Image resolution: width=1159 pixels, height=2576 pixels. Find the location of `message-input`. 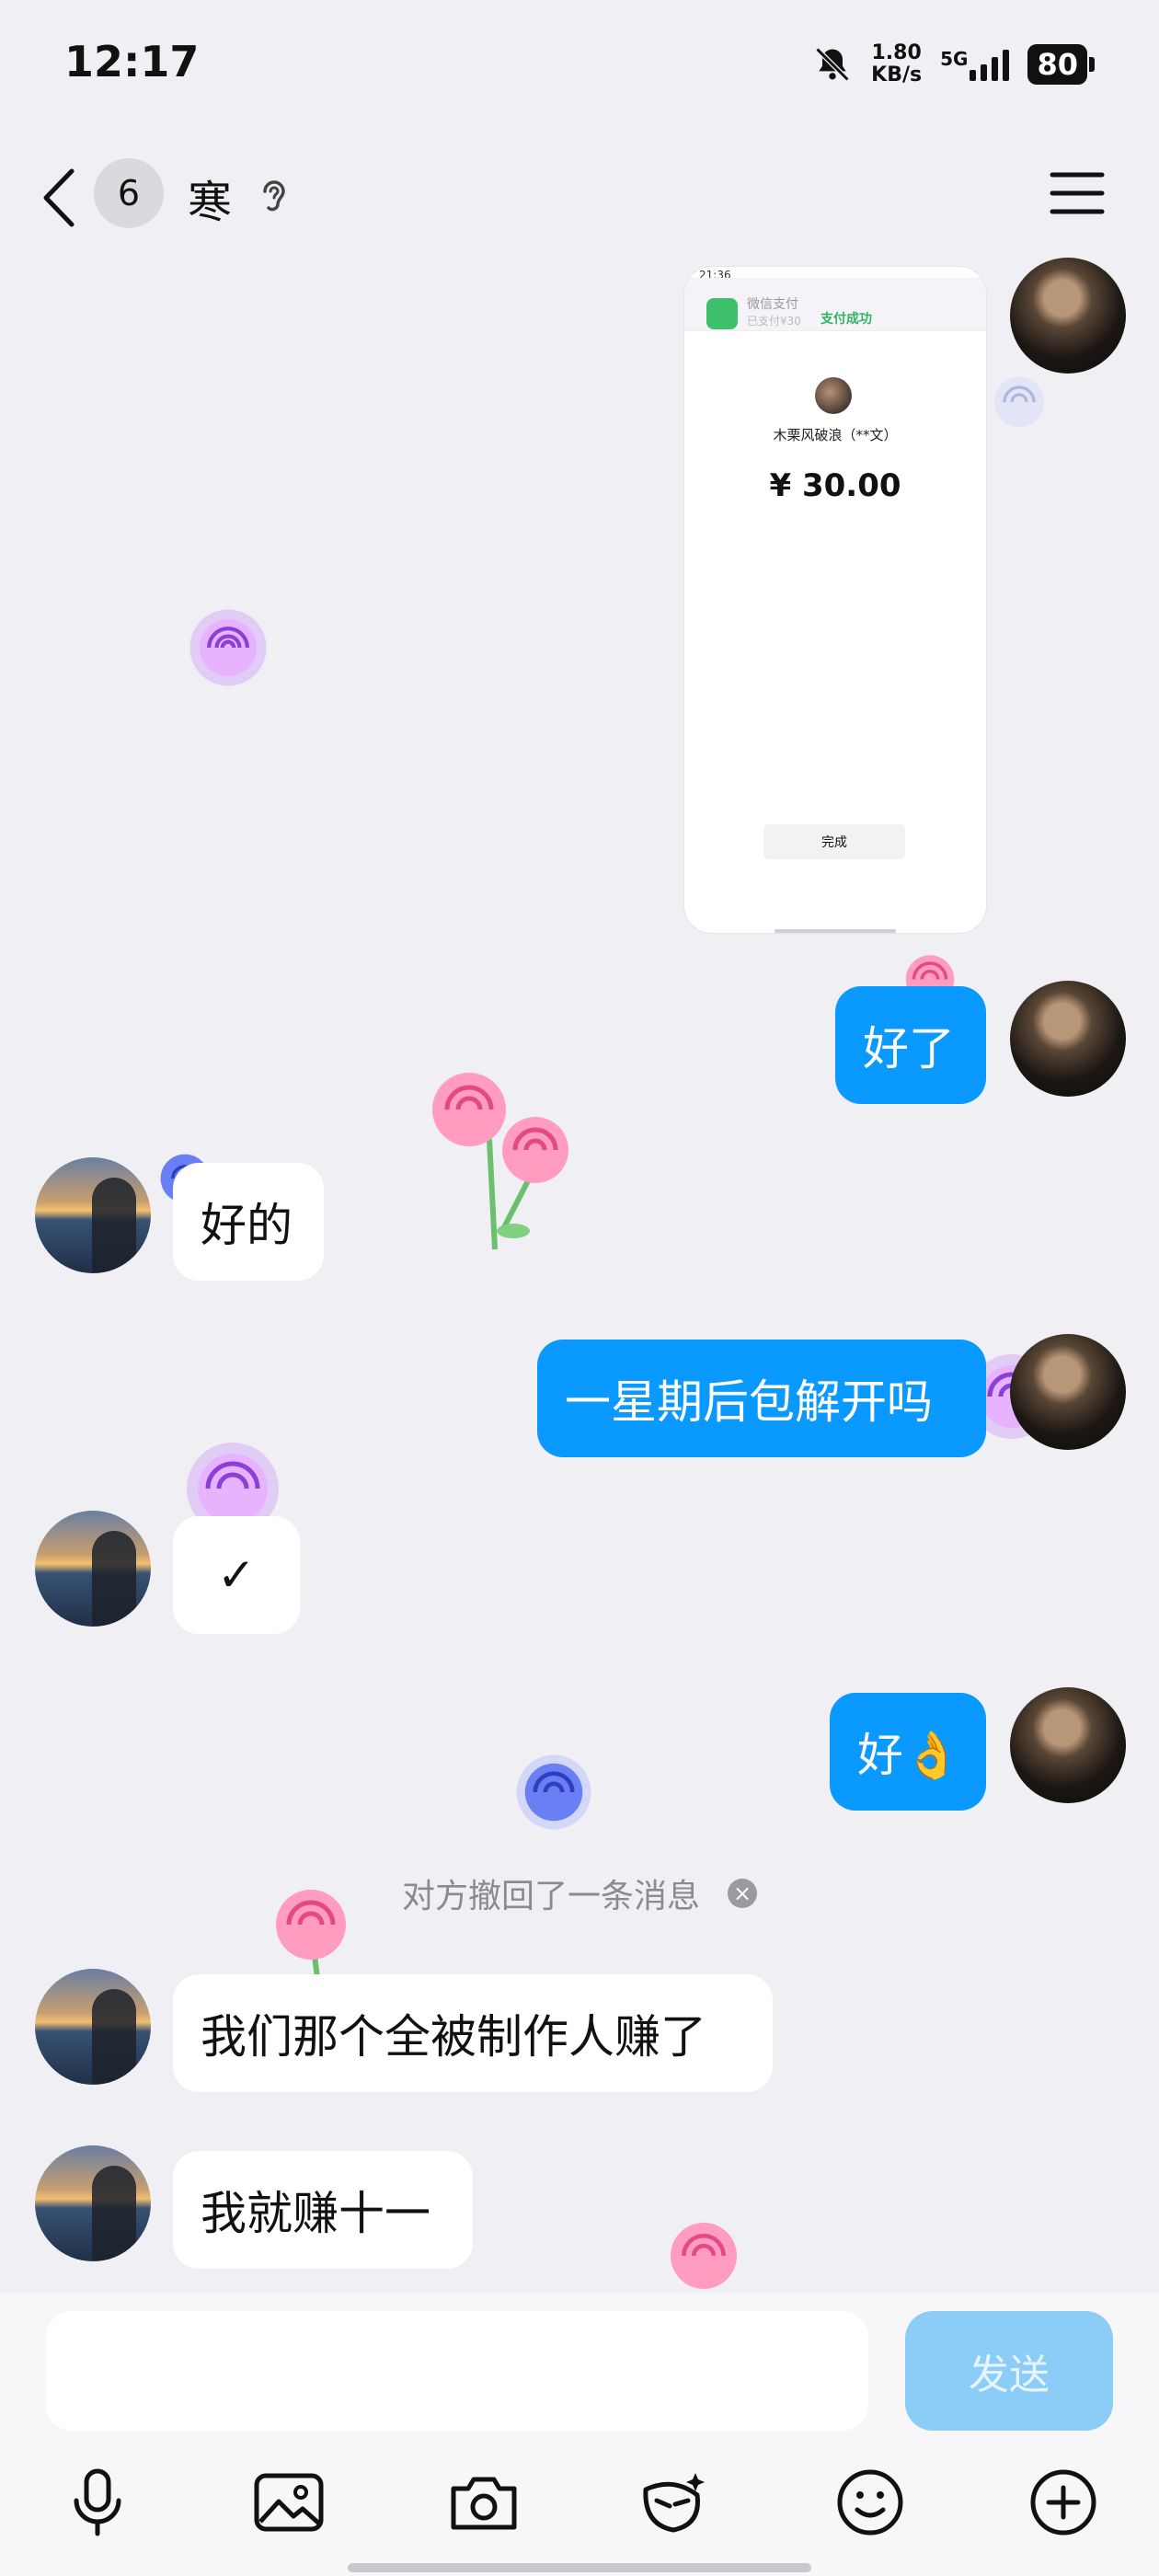

message-input is located at coordinates (457, 2371).